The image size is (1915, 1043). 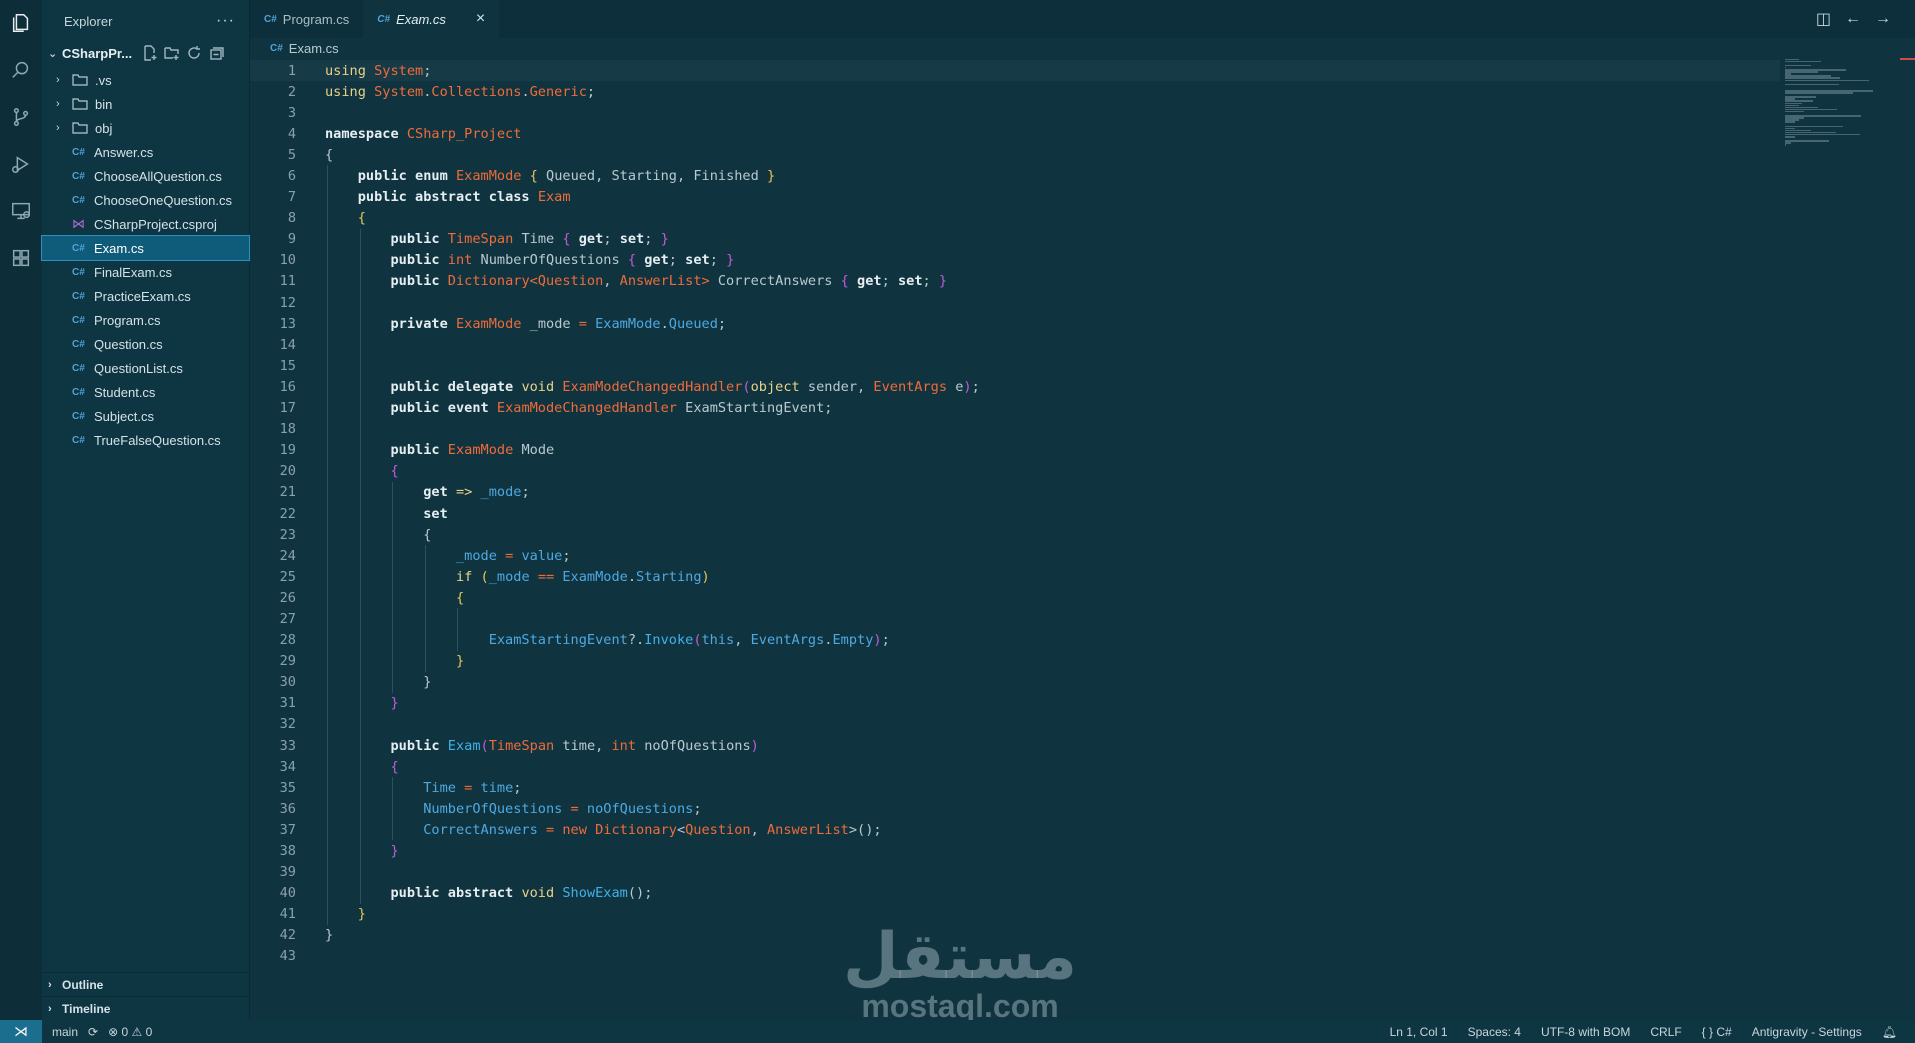 I want to click on timeline-panel: › Timeline, so click(x=146, y=1008).